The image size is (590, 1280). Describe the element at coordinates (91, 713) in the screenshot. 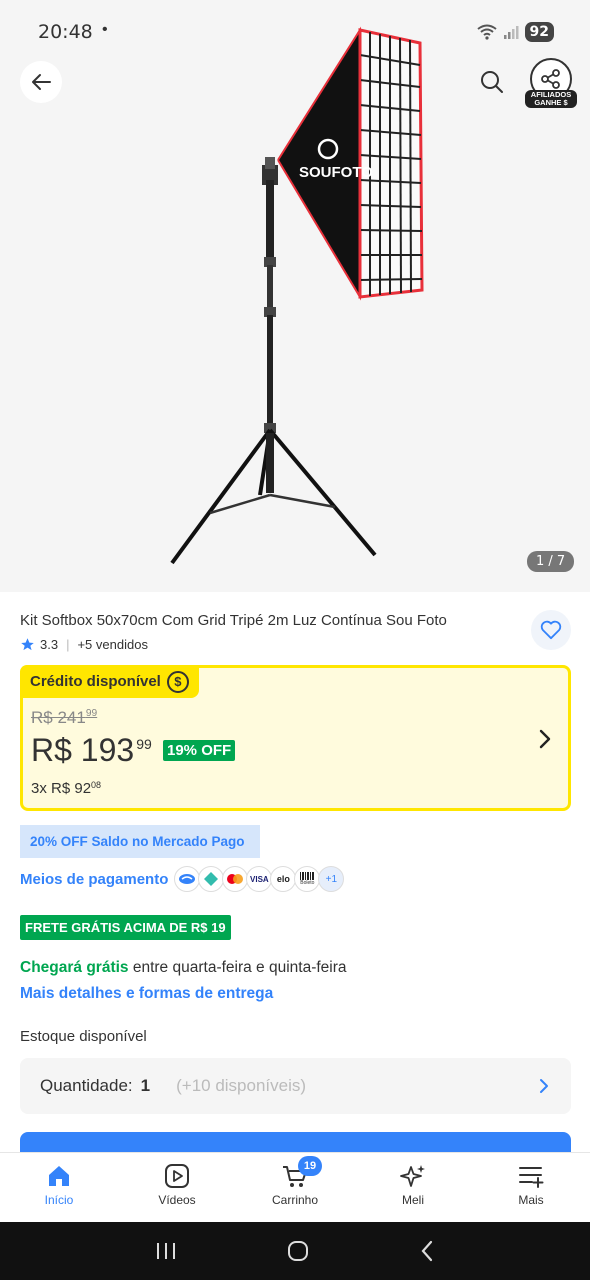

I see `original-price-cents: 99` at that location.